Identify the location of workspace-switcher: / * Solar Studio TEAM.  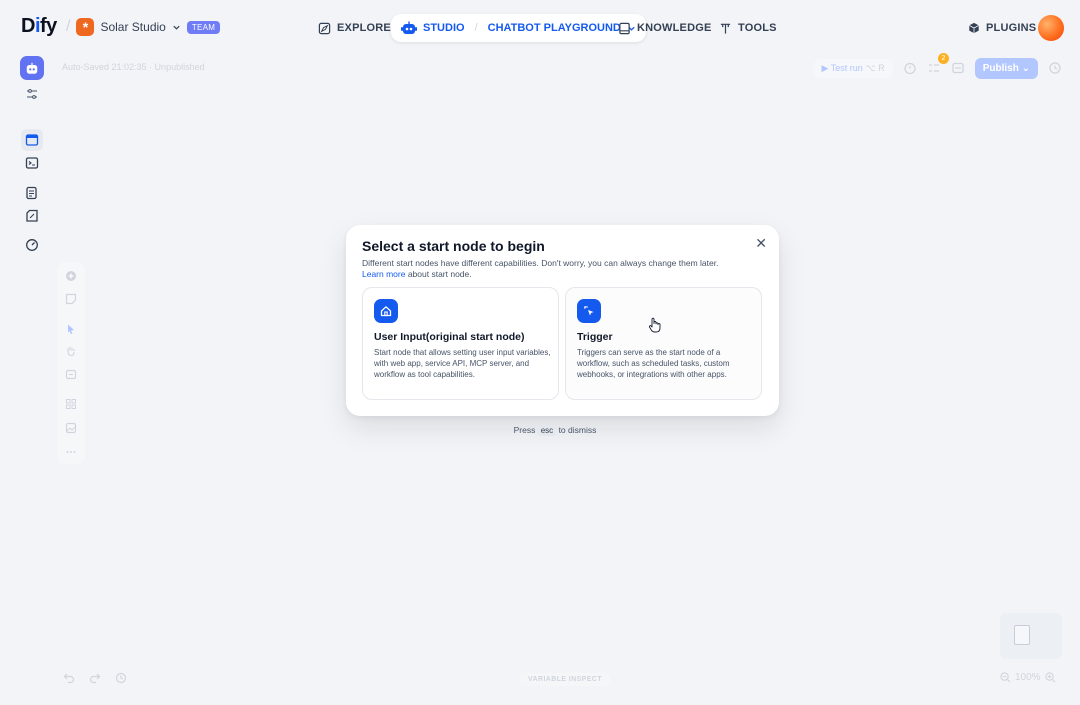
(143, 27).